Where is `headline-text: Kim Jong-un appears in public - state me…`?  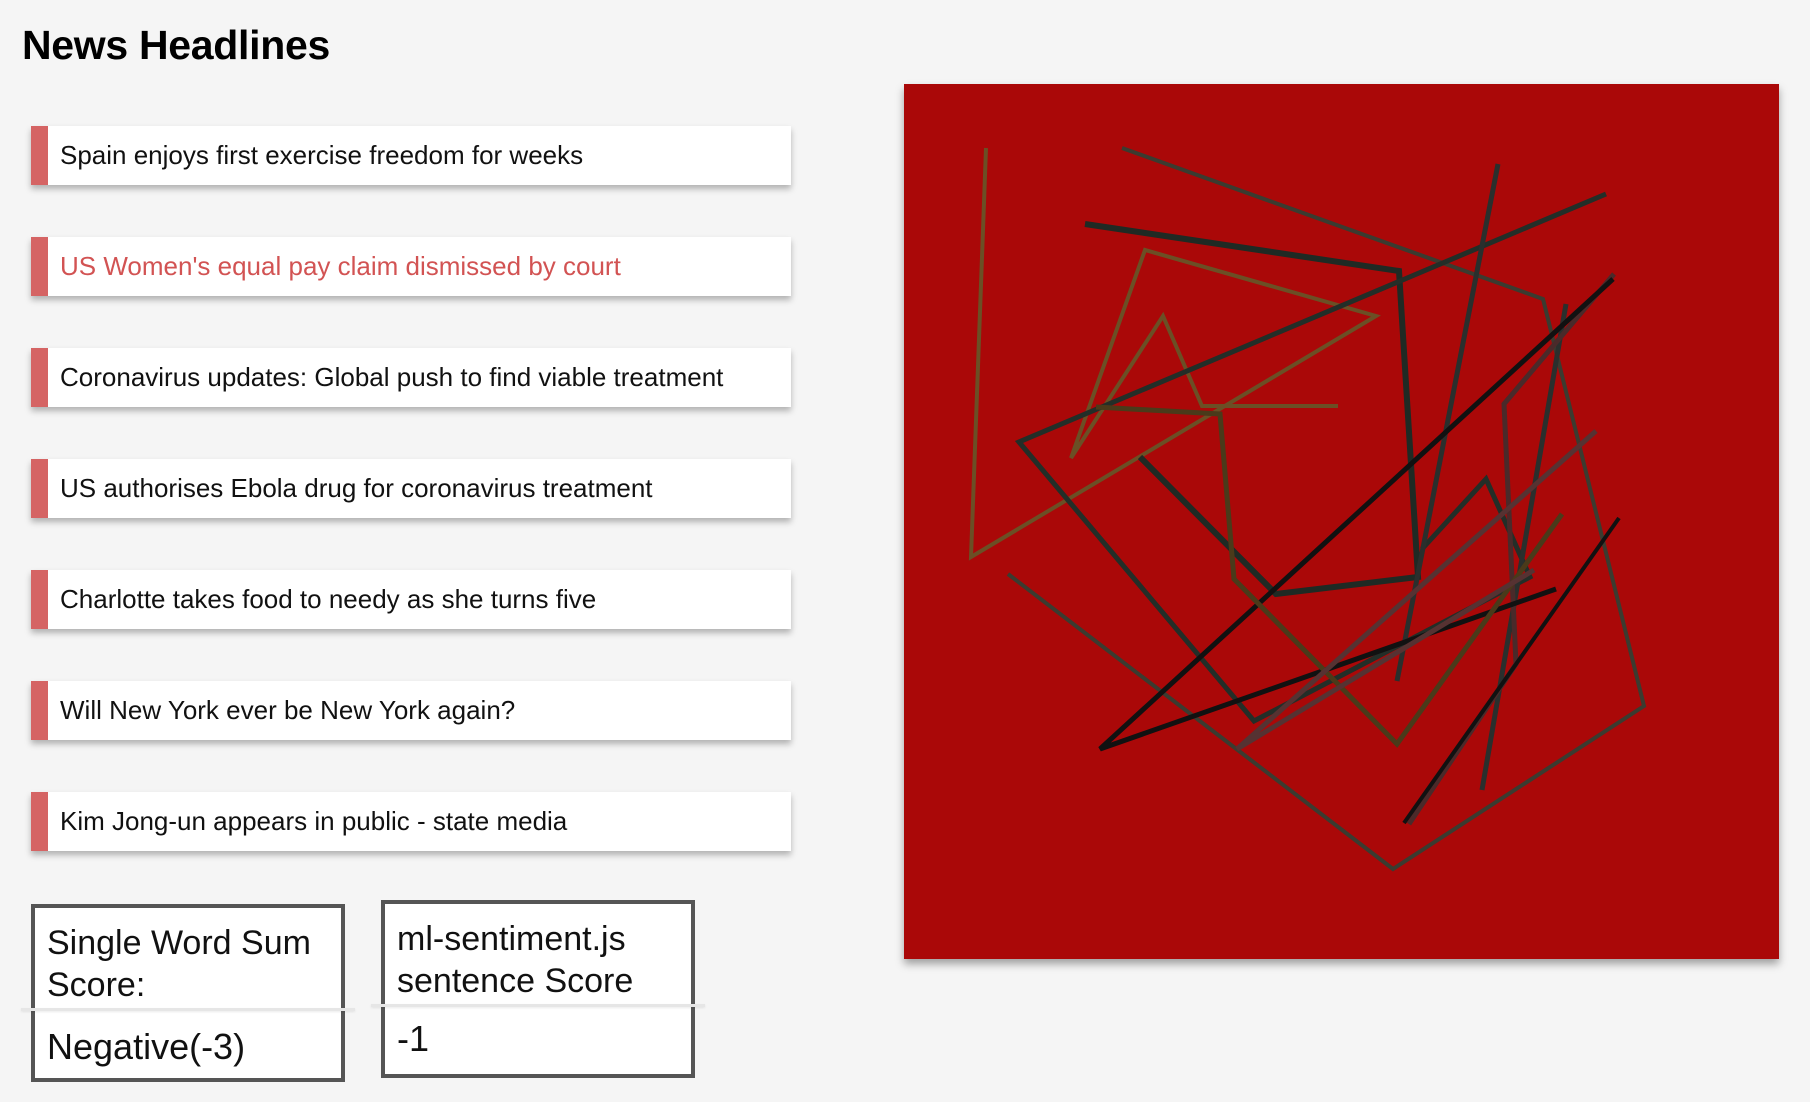
headline-text: Kim Jong-un appears in public - state me… is located at coordinates (314, 821).